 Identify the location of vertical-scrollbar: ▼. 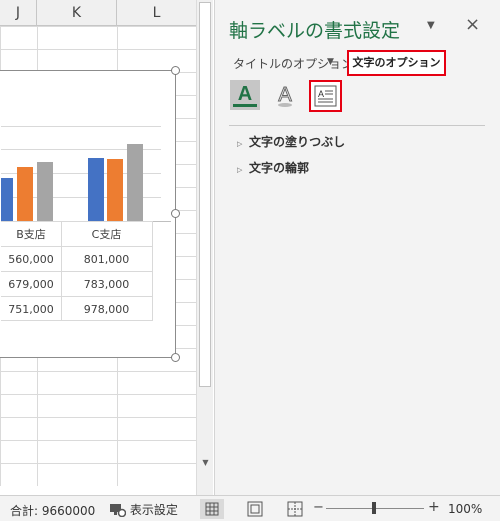
(204, 247).